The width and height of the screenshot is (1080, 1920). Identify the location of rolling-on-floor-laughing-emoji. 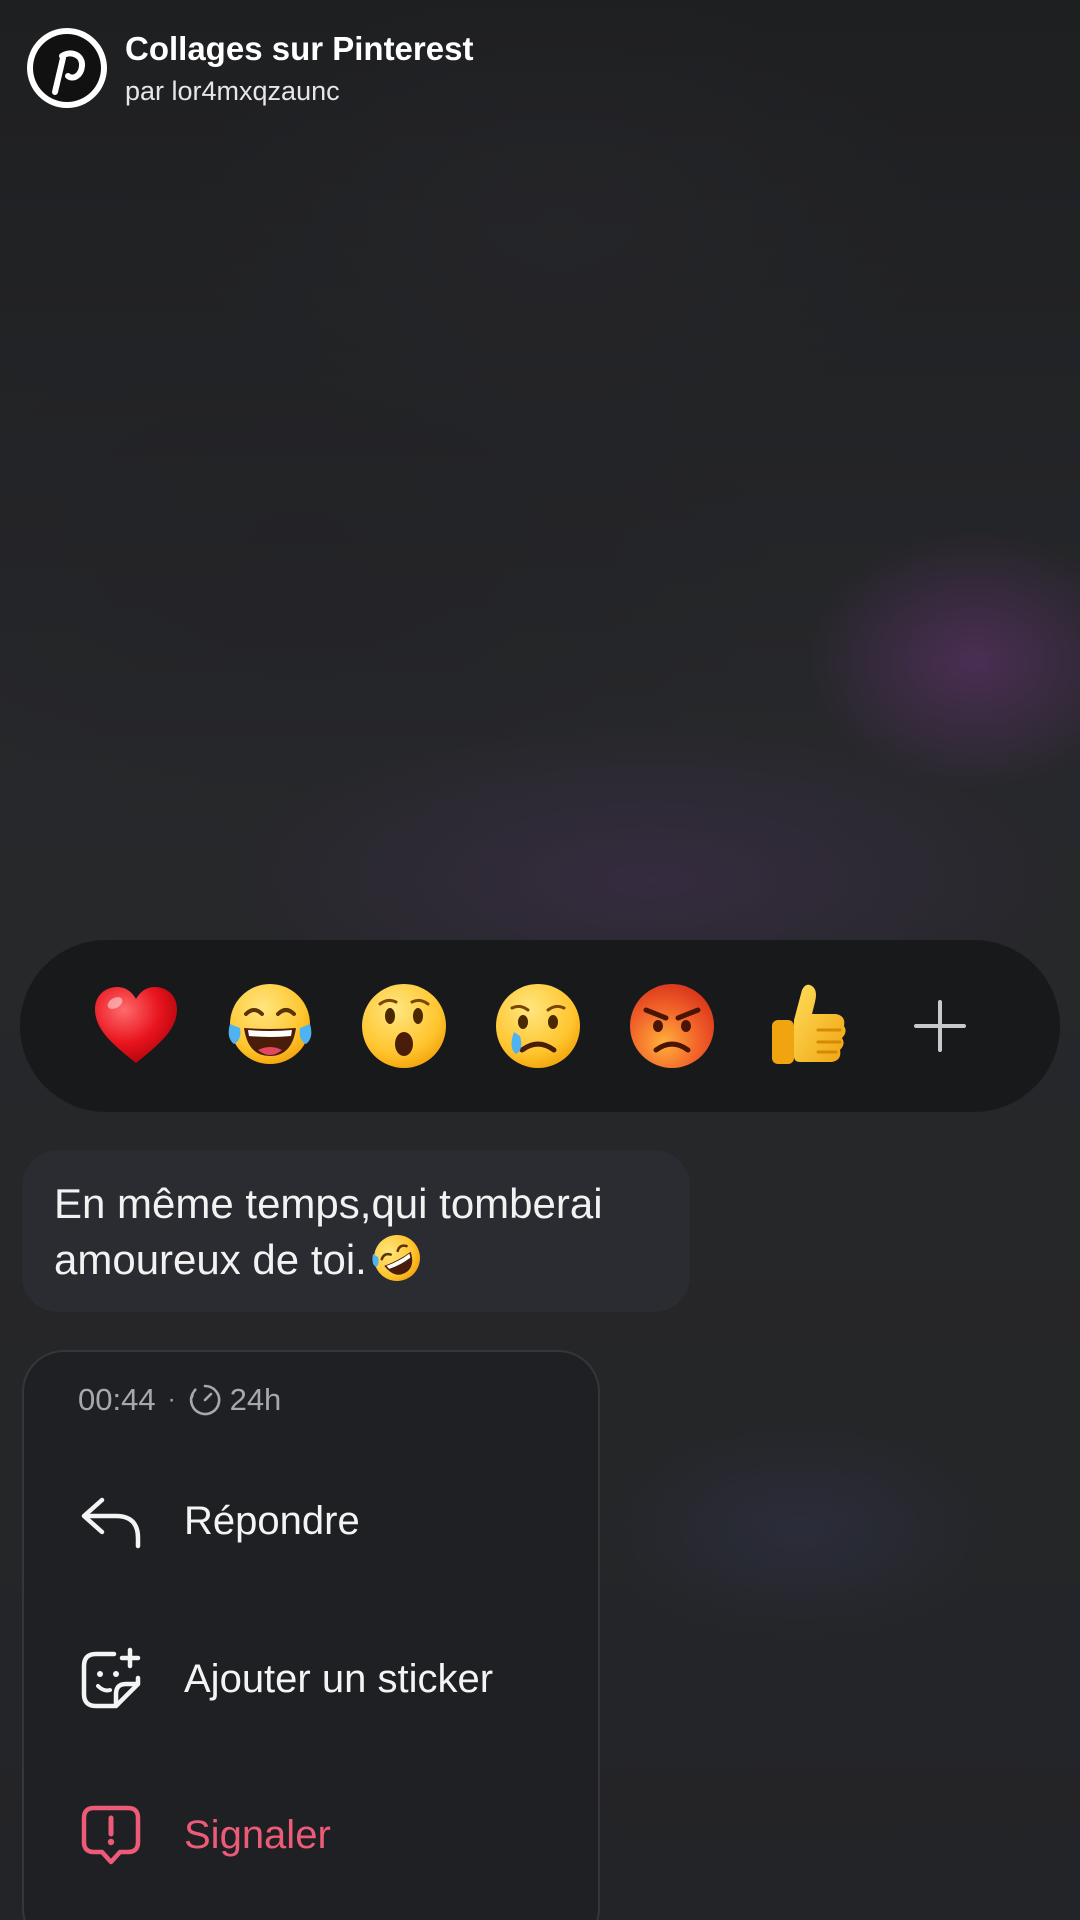
(397, 1265).